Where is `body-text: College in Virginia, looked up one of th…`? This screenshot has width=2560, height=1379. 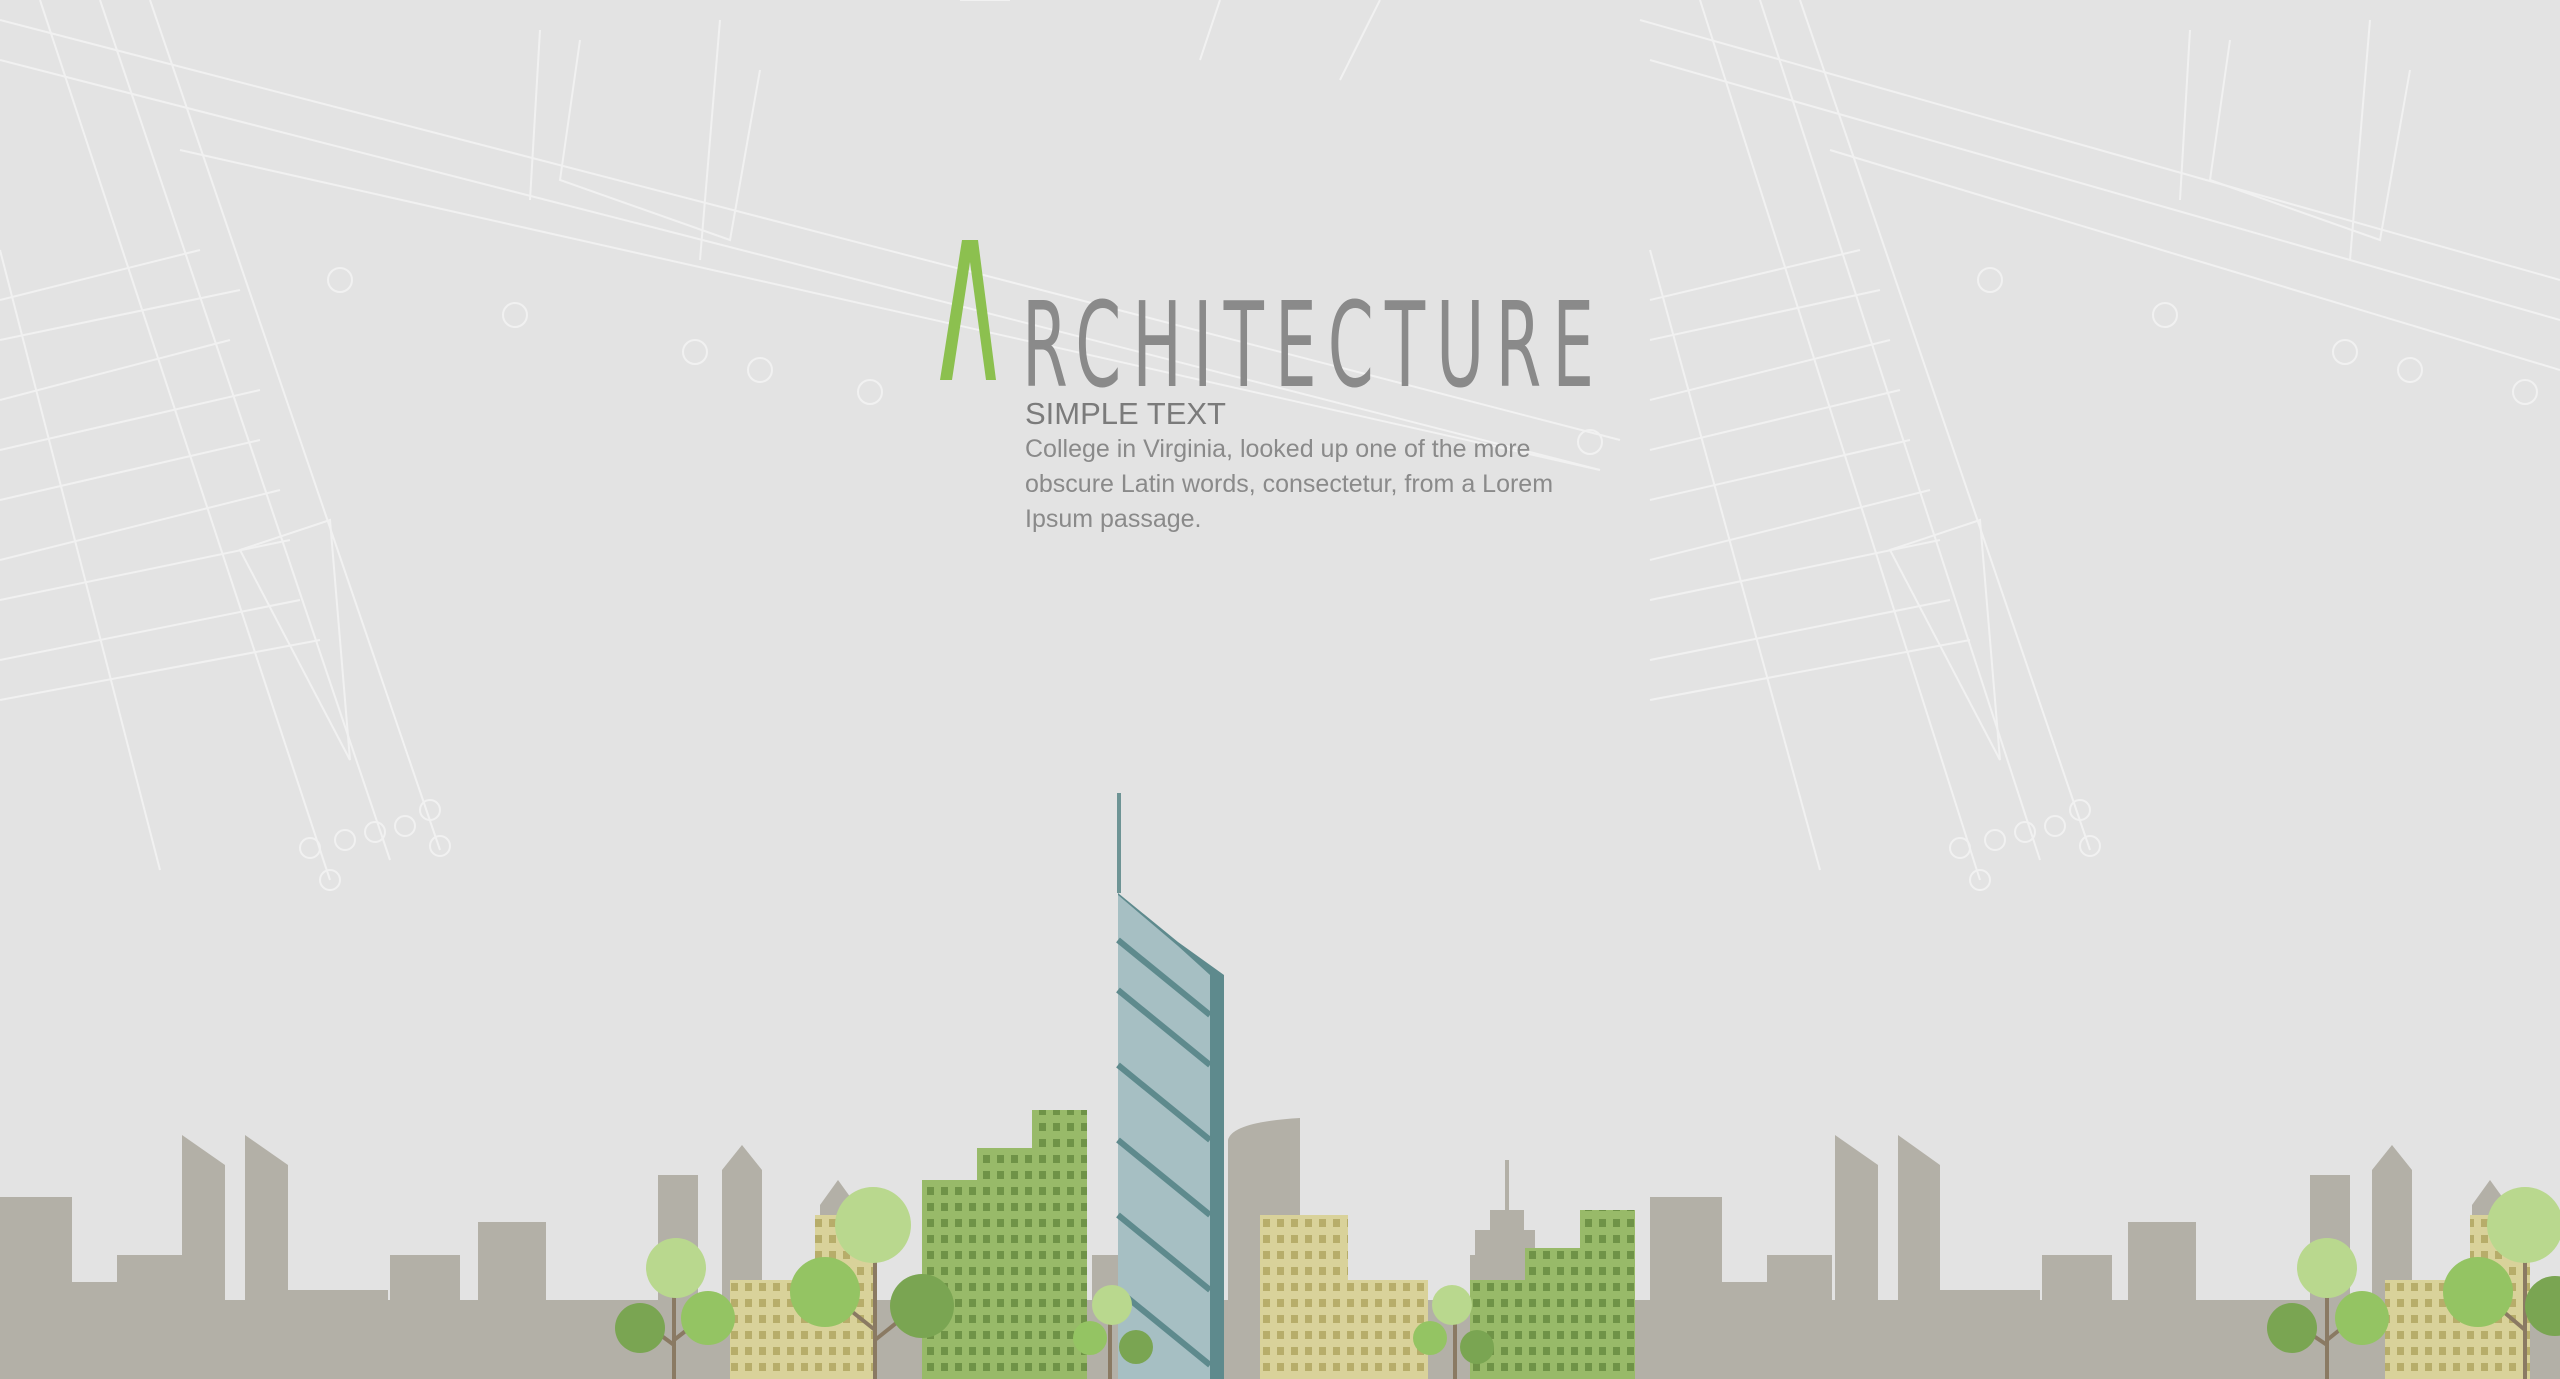 body-text: College in Virginia, looked up one of th… is located at coordinates (1289, 484).